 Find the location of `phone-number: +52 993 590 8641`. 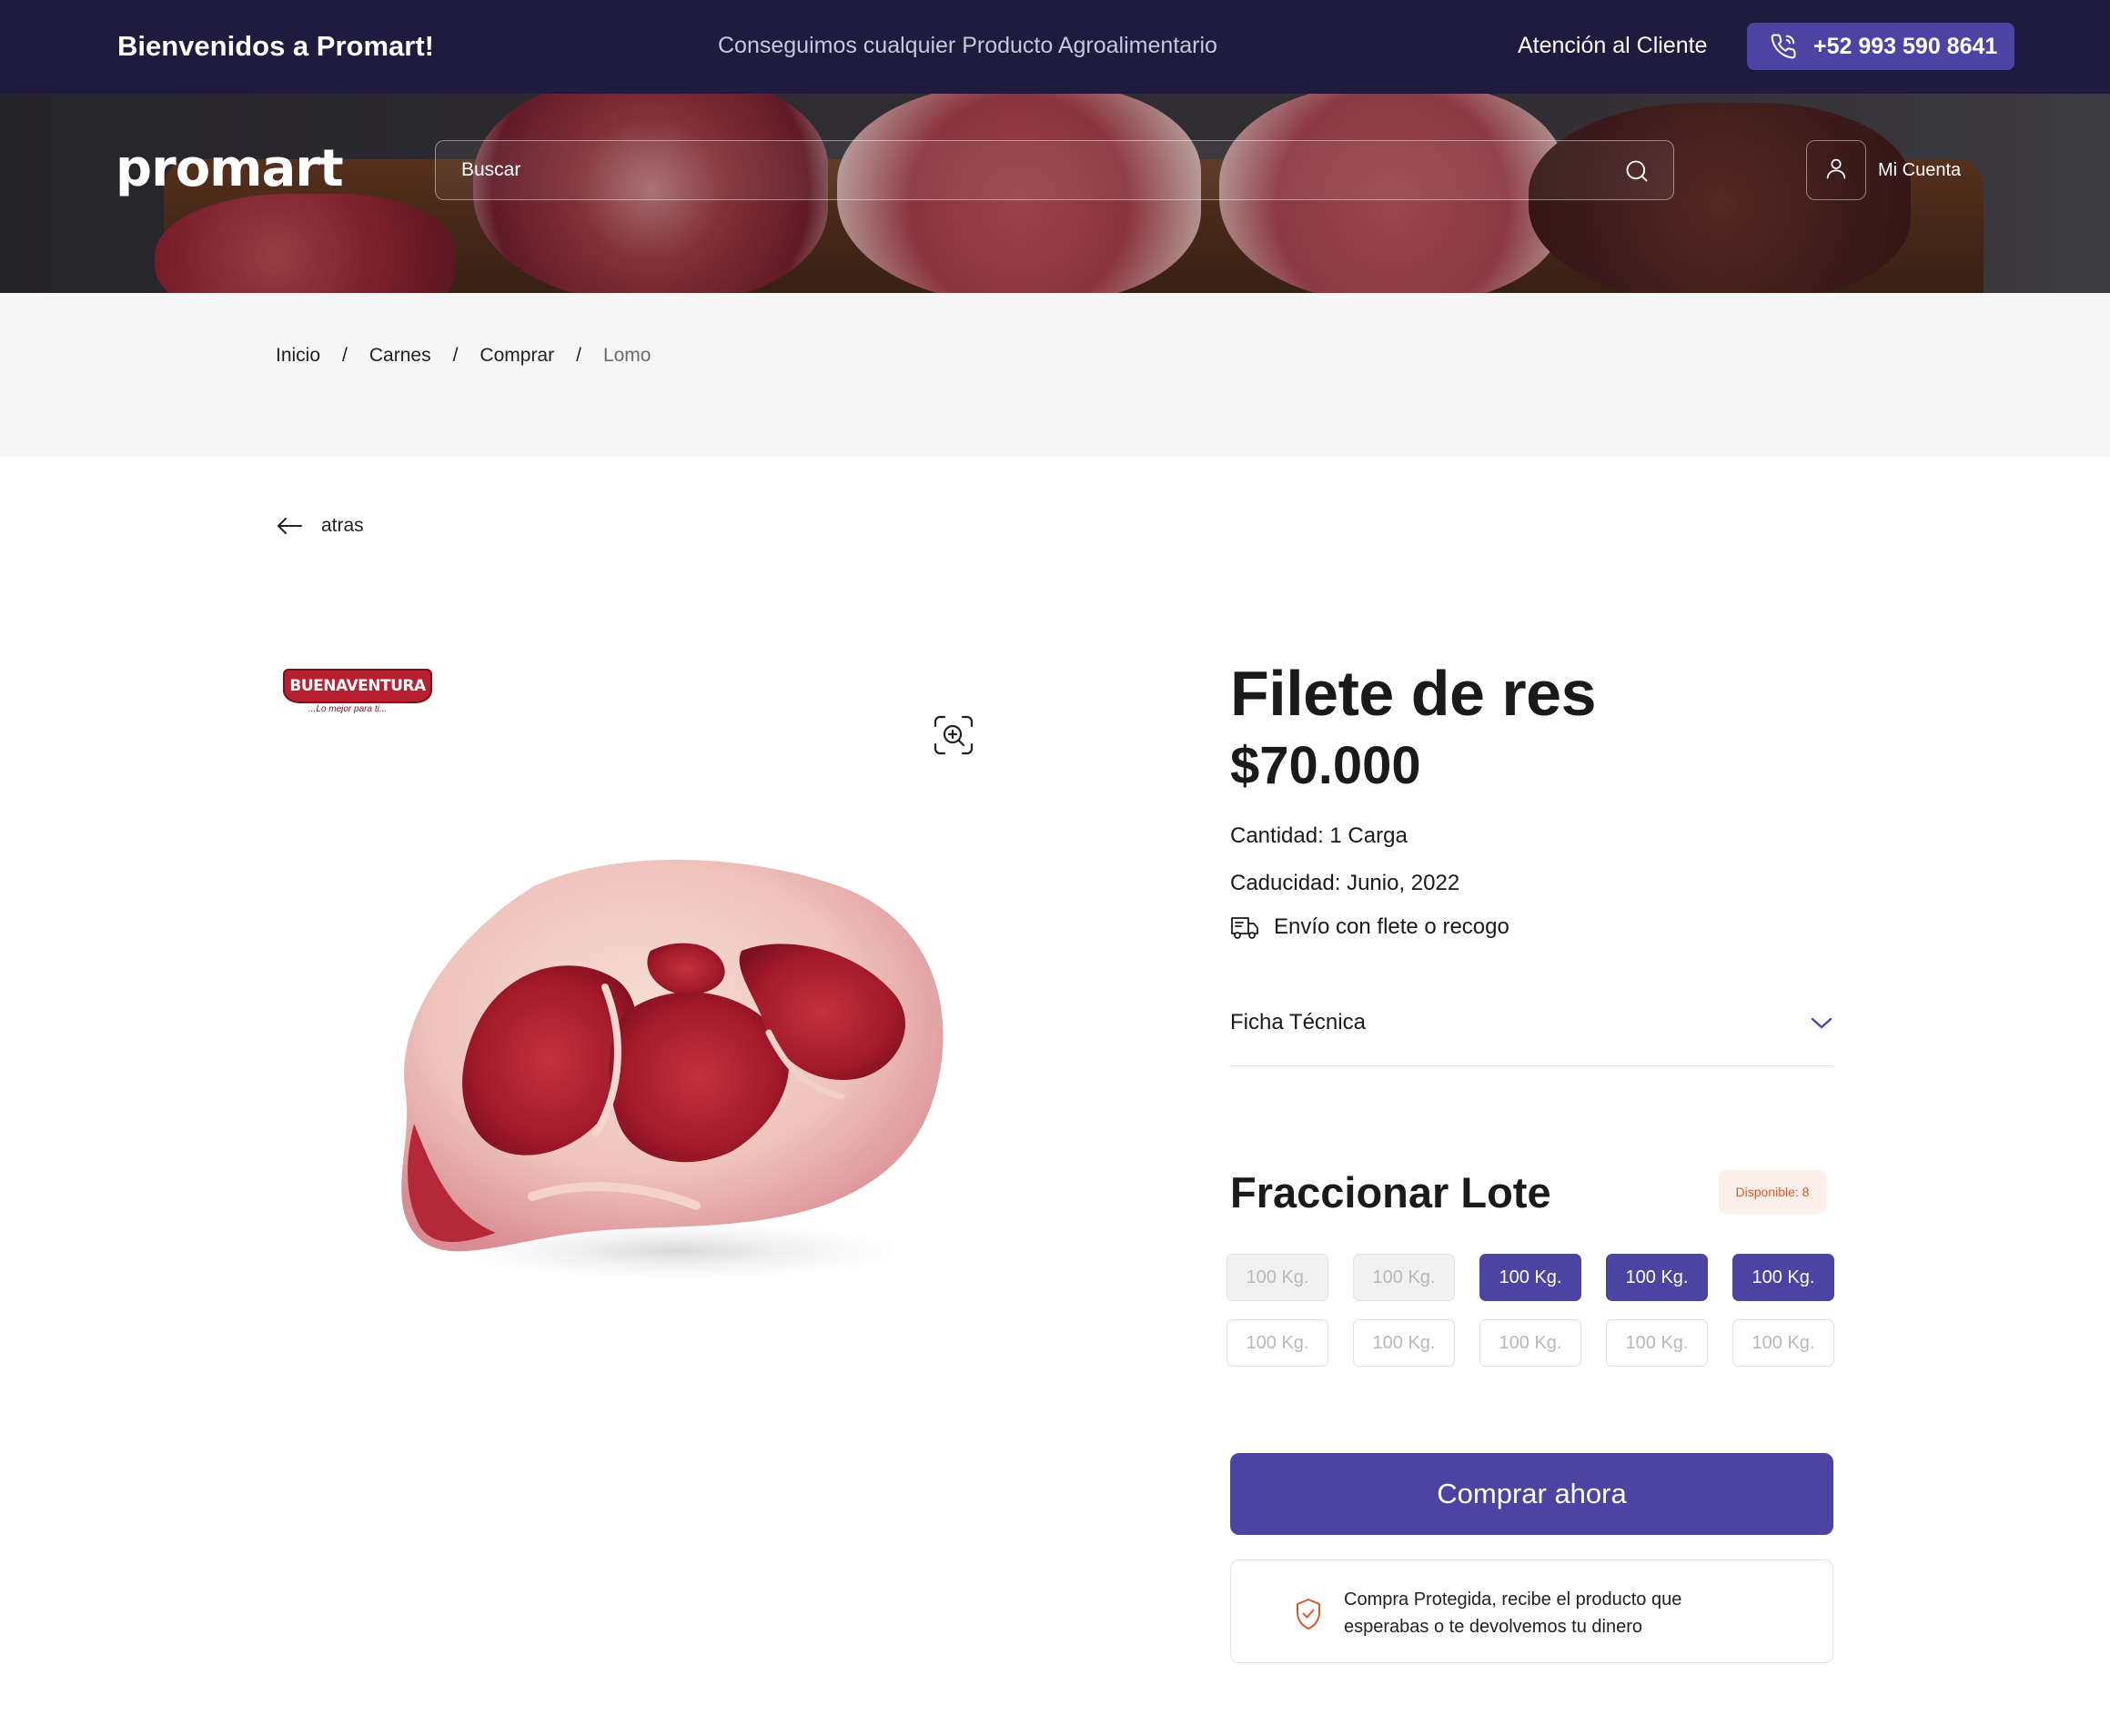

phone-number: +52 993 590 8641 is located at coordinates (1905, 46).